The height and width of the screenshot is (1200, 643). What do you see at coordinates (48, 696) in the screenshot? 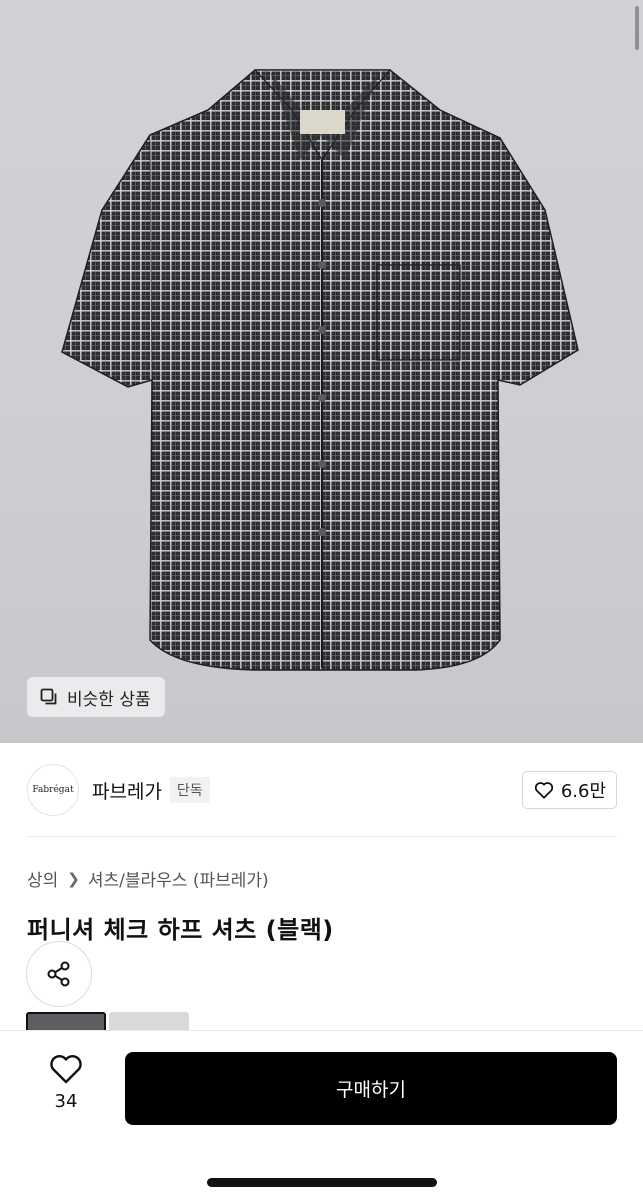
I see `similar-products-icon` at bounding box center [48, 696].